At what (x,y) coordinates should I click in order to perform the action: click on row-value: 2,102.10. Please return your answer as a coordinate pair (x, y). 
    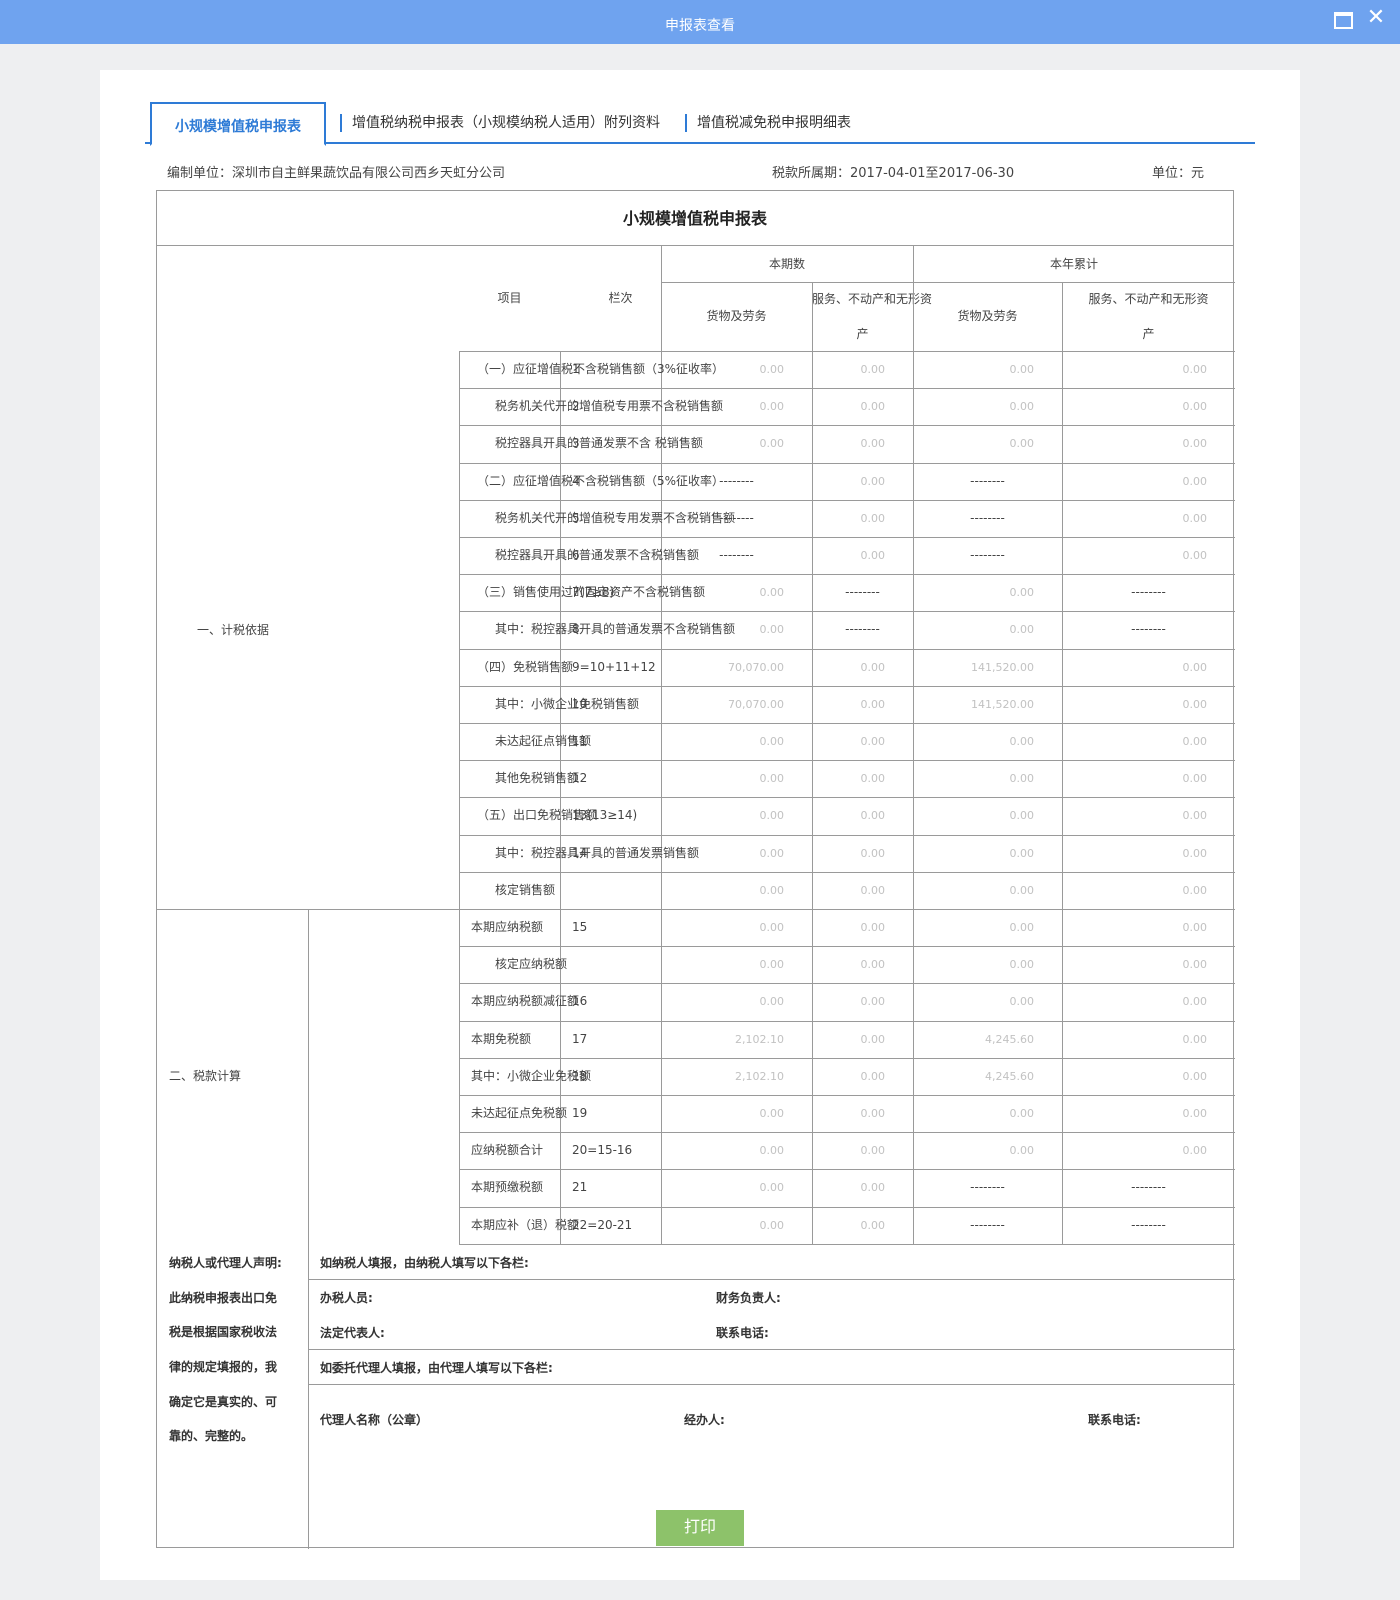
    Looking at the image, I should click on (759, 1039).